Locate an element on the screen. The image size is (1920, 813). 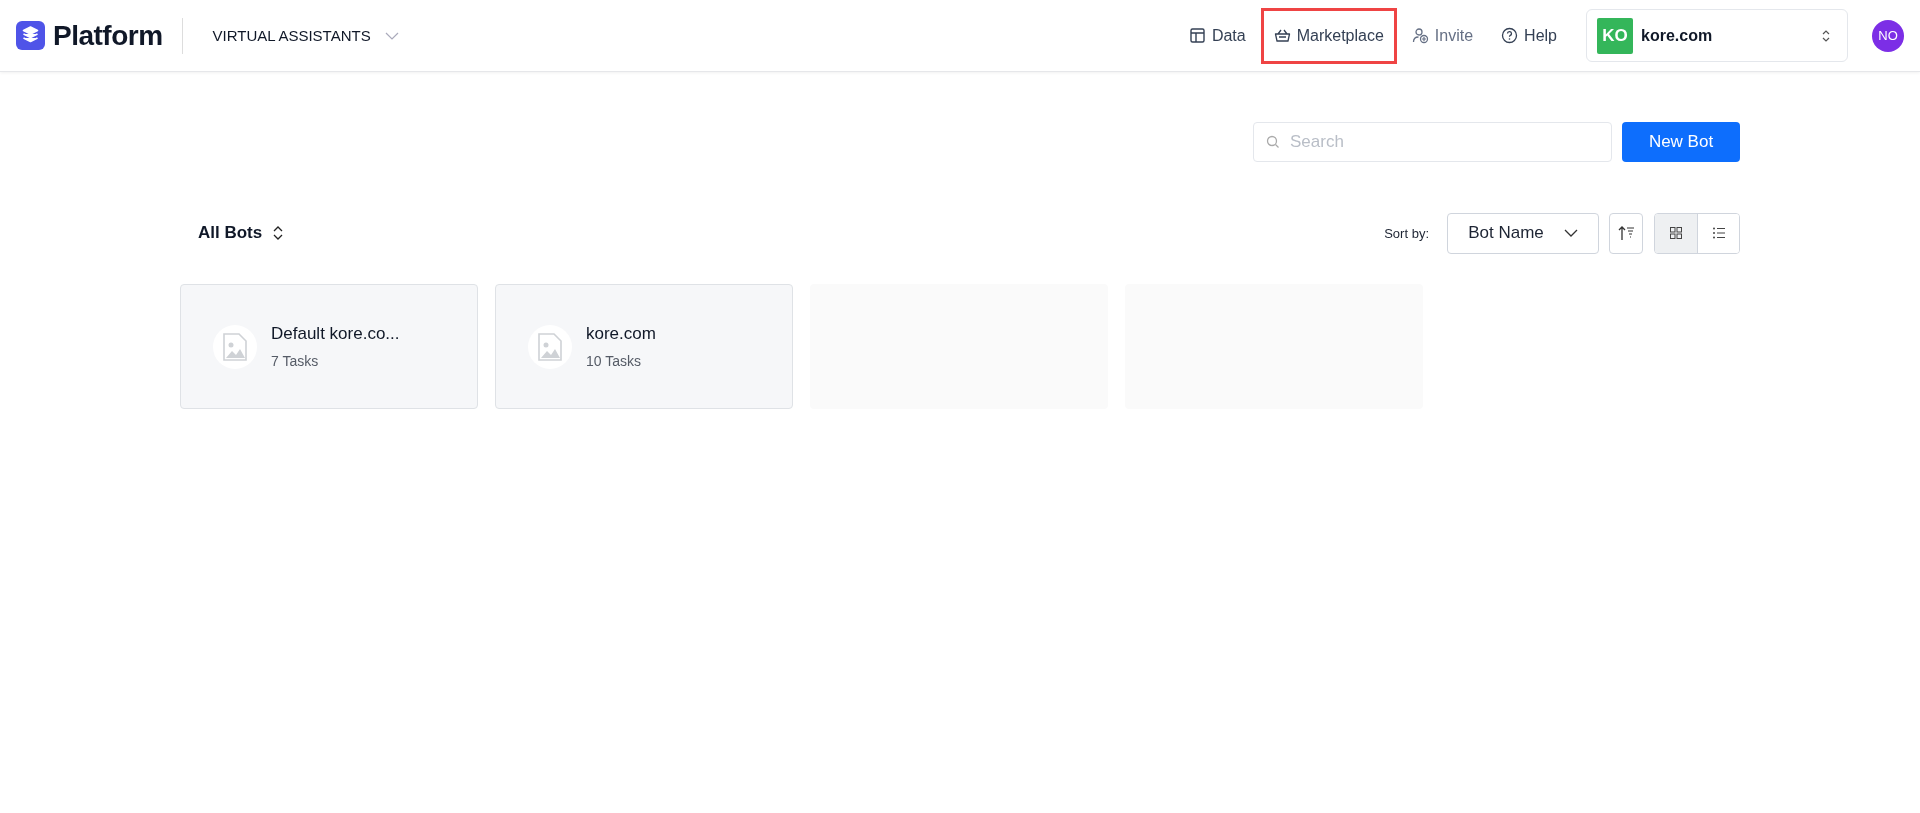
search-field: Search is located at coordinates (1432, 142).